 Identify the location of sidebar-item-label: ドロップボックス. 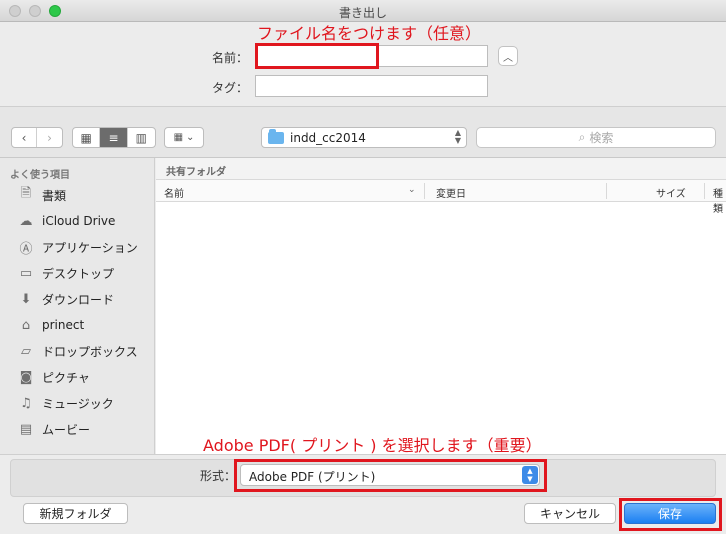
(90, 351).